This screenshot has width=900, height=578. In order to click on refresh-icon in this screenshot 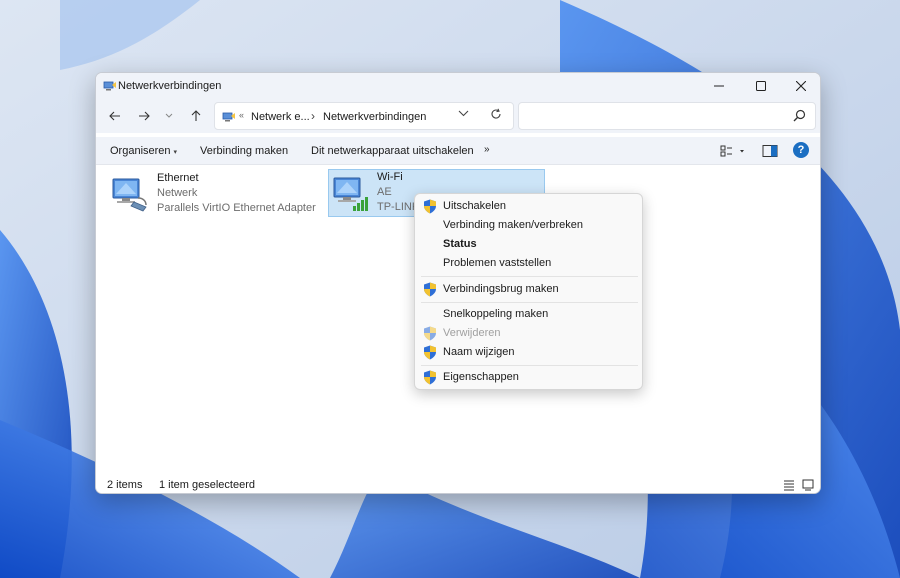, I will do `click(496, 113)`.